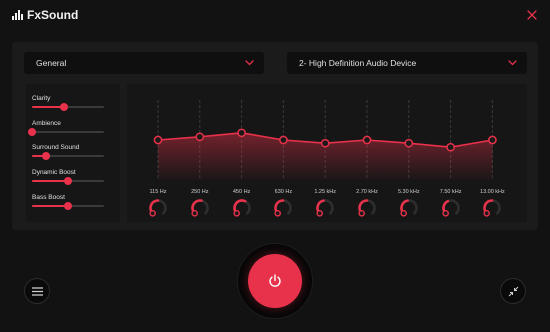  Describe the element at coordinates (275, 16) in the screenshot. I see `title-bar: FxSound` at that location.